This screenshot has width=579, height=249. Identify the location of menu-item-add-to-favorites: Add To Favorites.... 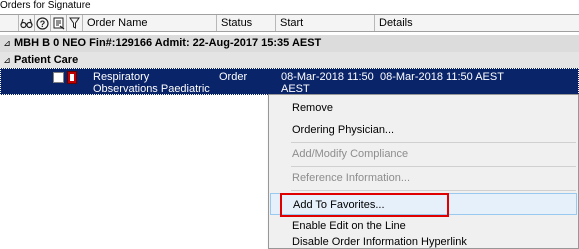
(423, 204).